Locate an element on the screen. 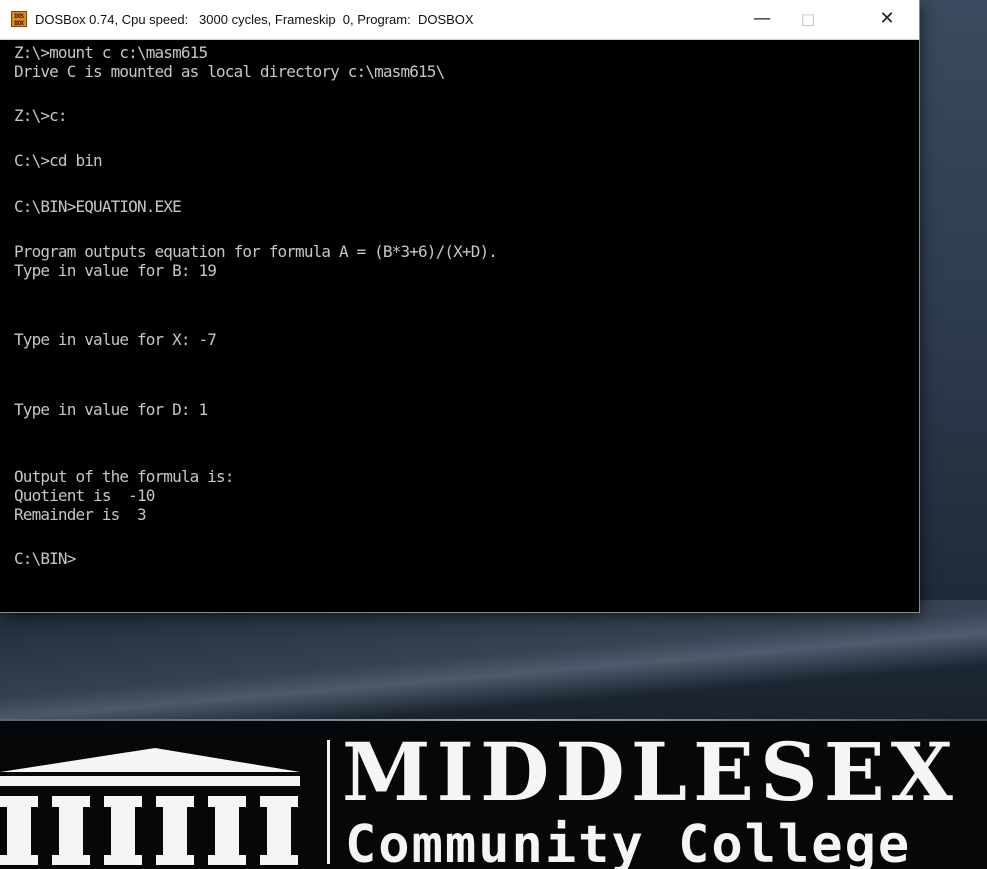 The height and width of the screenshot is (869, 987). maximize-button: □ is located at coordinates (808, 19).